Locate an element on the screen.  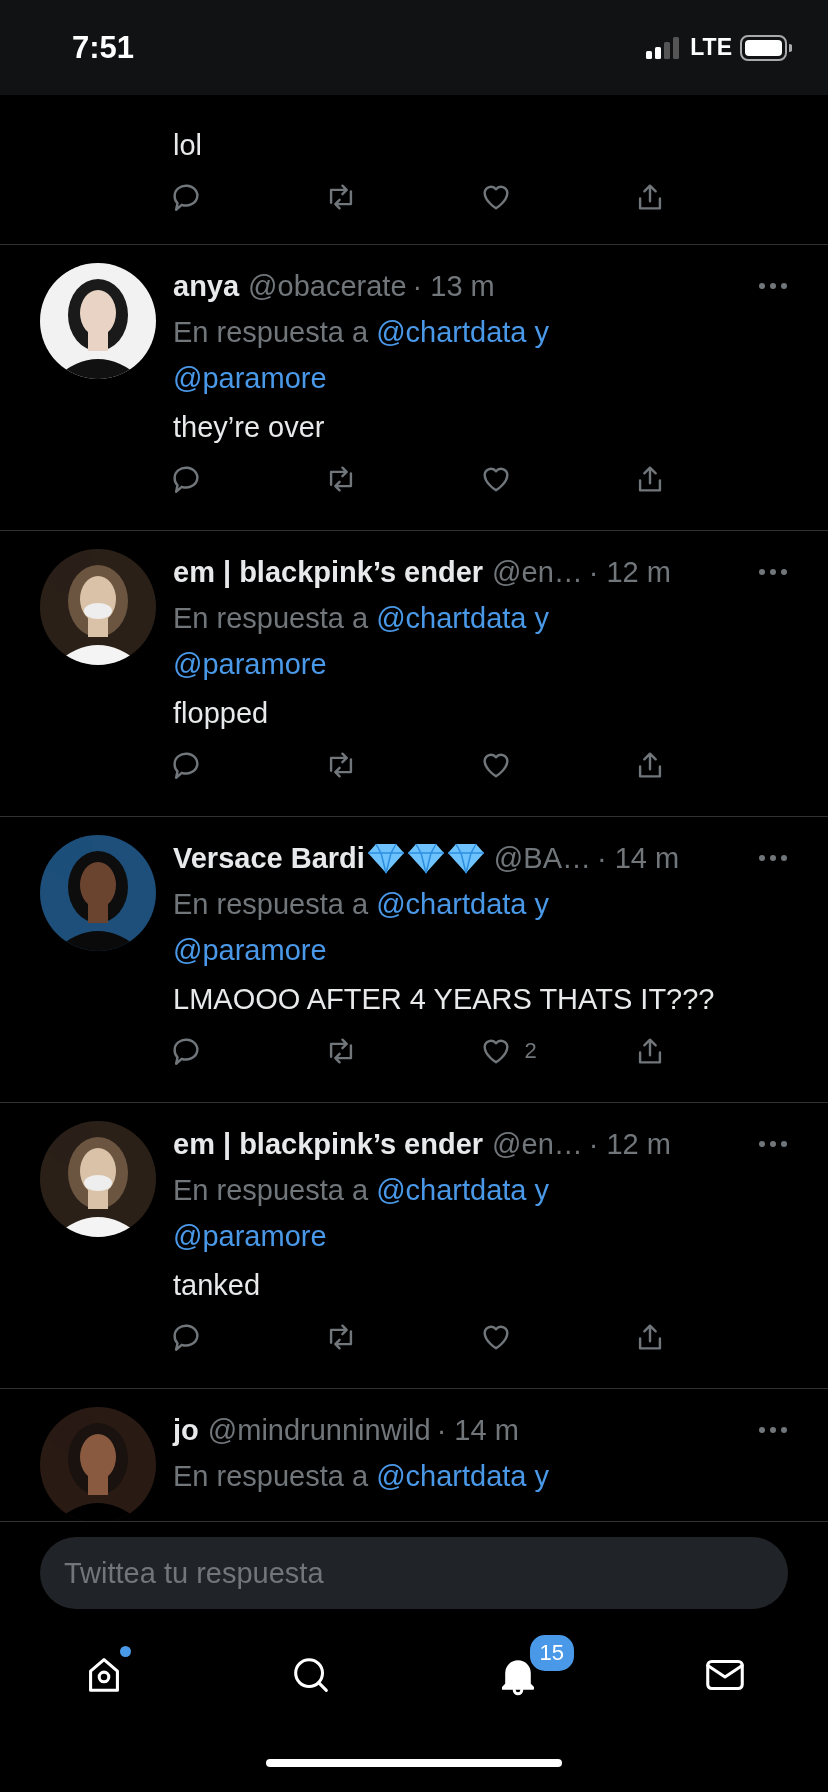
user-handle: @obacerate is located at coordinates (327, 286).